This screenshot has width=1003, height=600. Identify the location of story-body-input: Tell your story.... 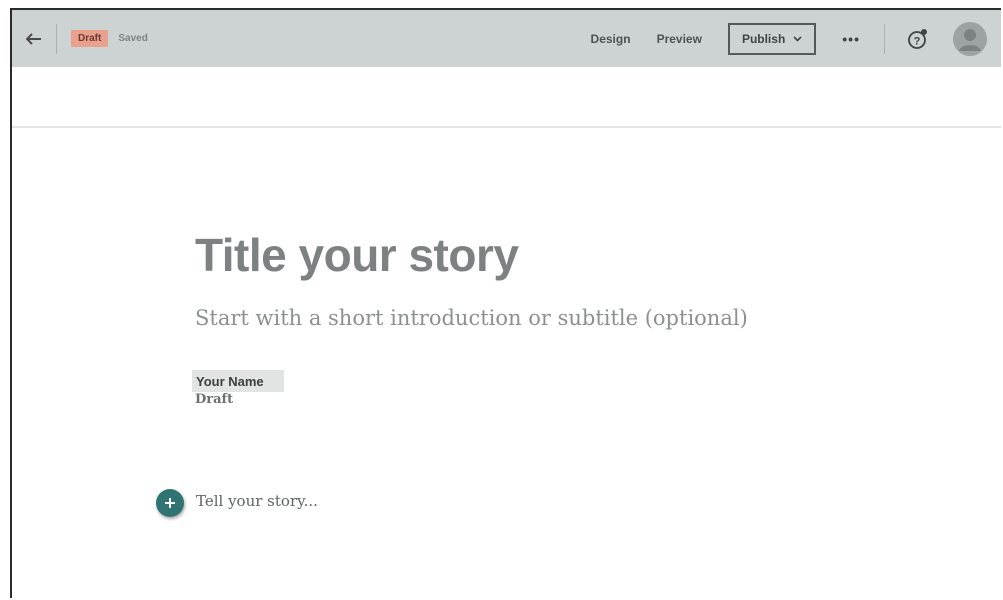
(257, 501).